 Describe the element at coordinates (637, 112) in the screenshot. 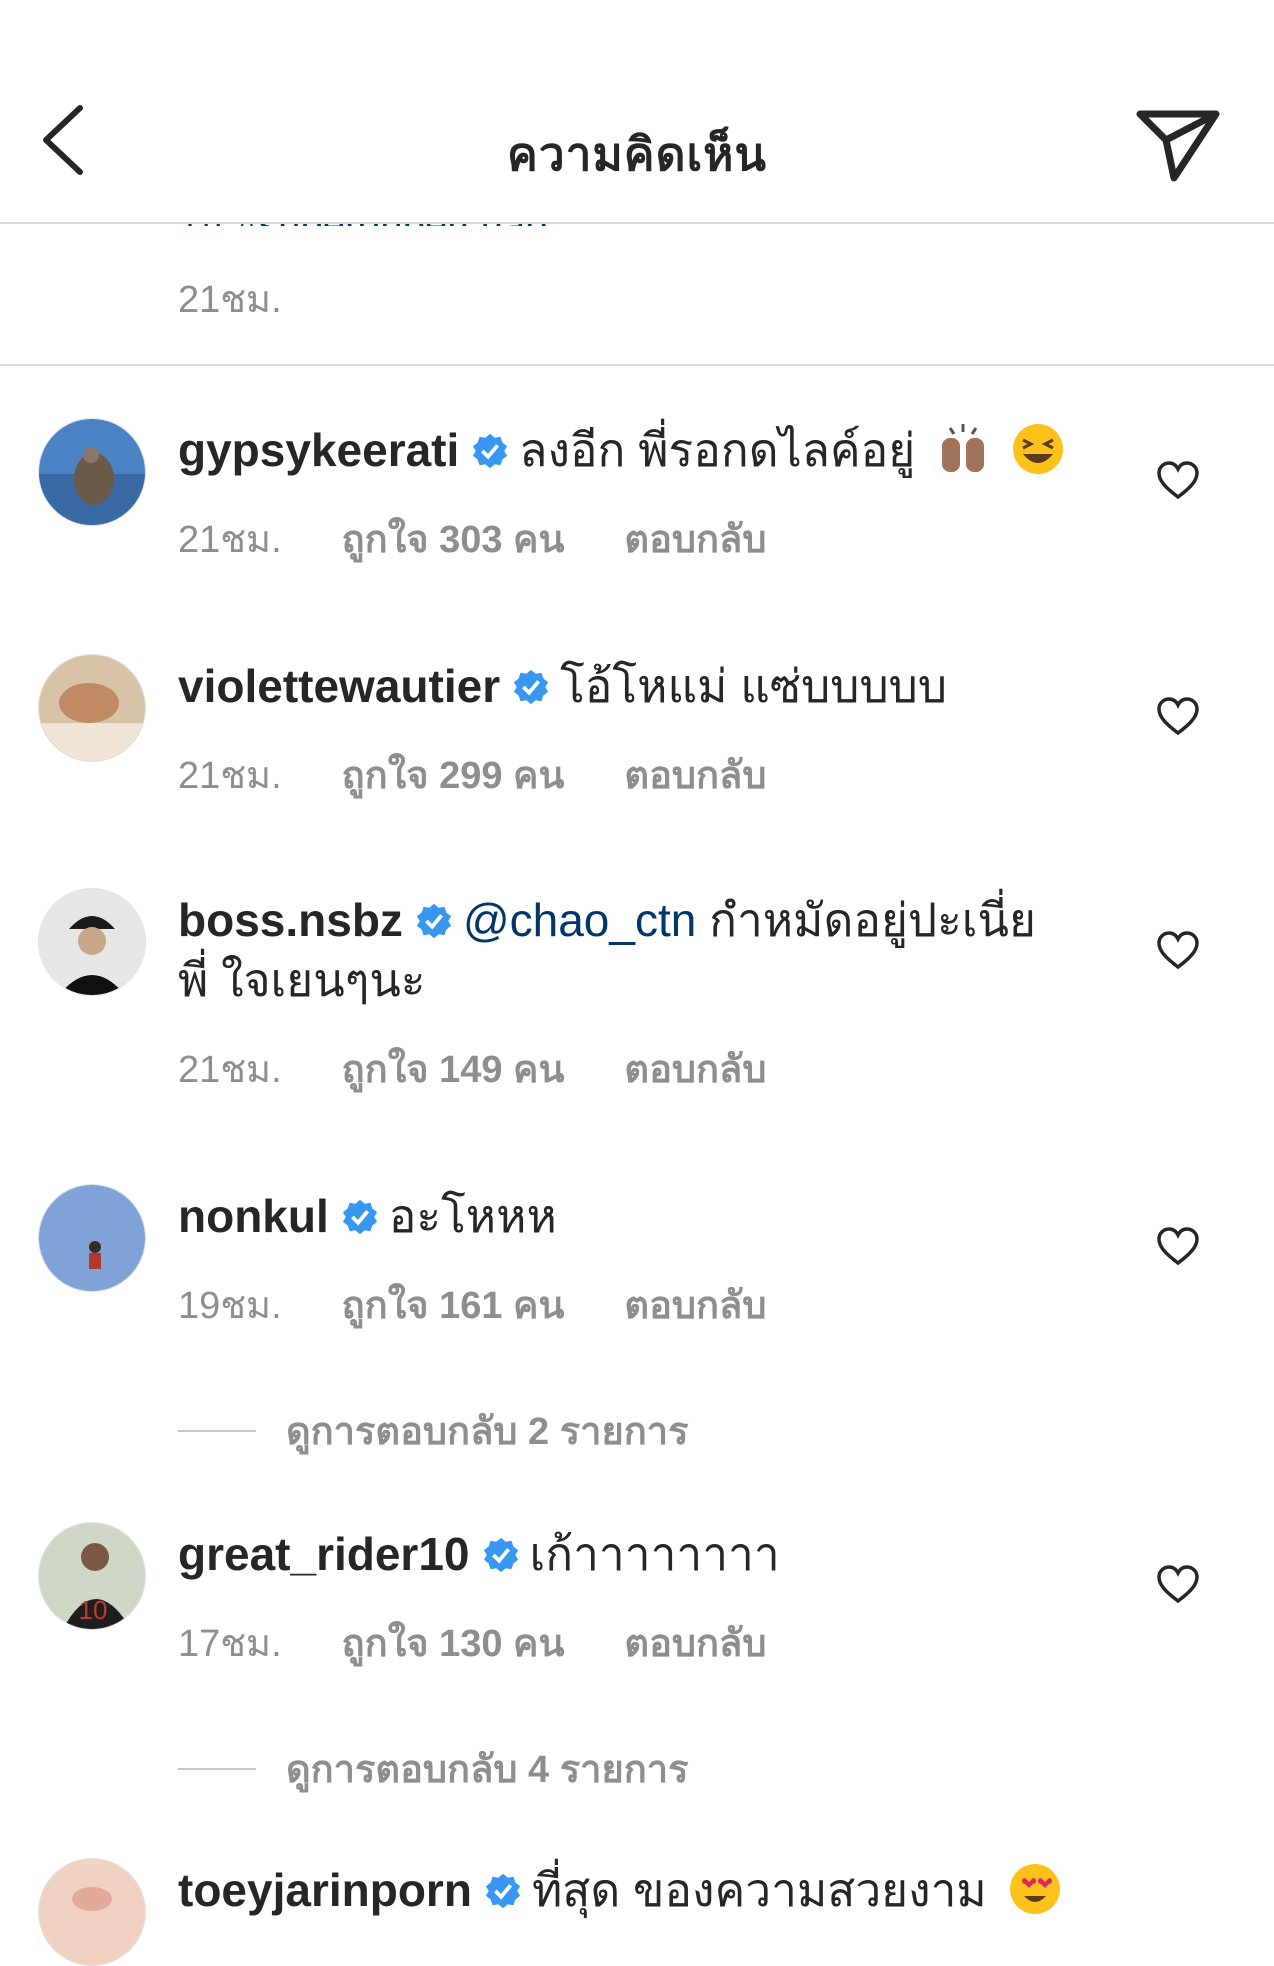

I see `header: ความคิดเห็น` at that location.